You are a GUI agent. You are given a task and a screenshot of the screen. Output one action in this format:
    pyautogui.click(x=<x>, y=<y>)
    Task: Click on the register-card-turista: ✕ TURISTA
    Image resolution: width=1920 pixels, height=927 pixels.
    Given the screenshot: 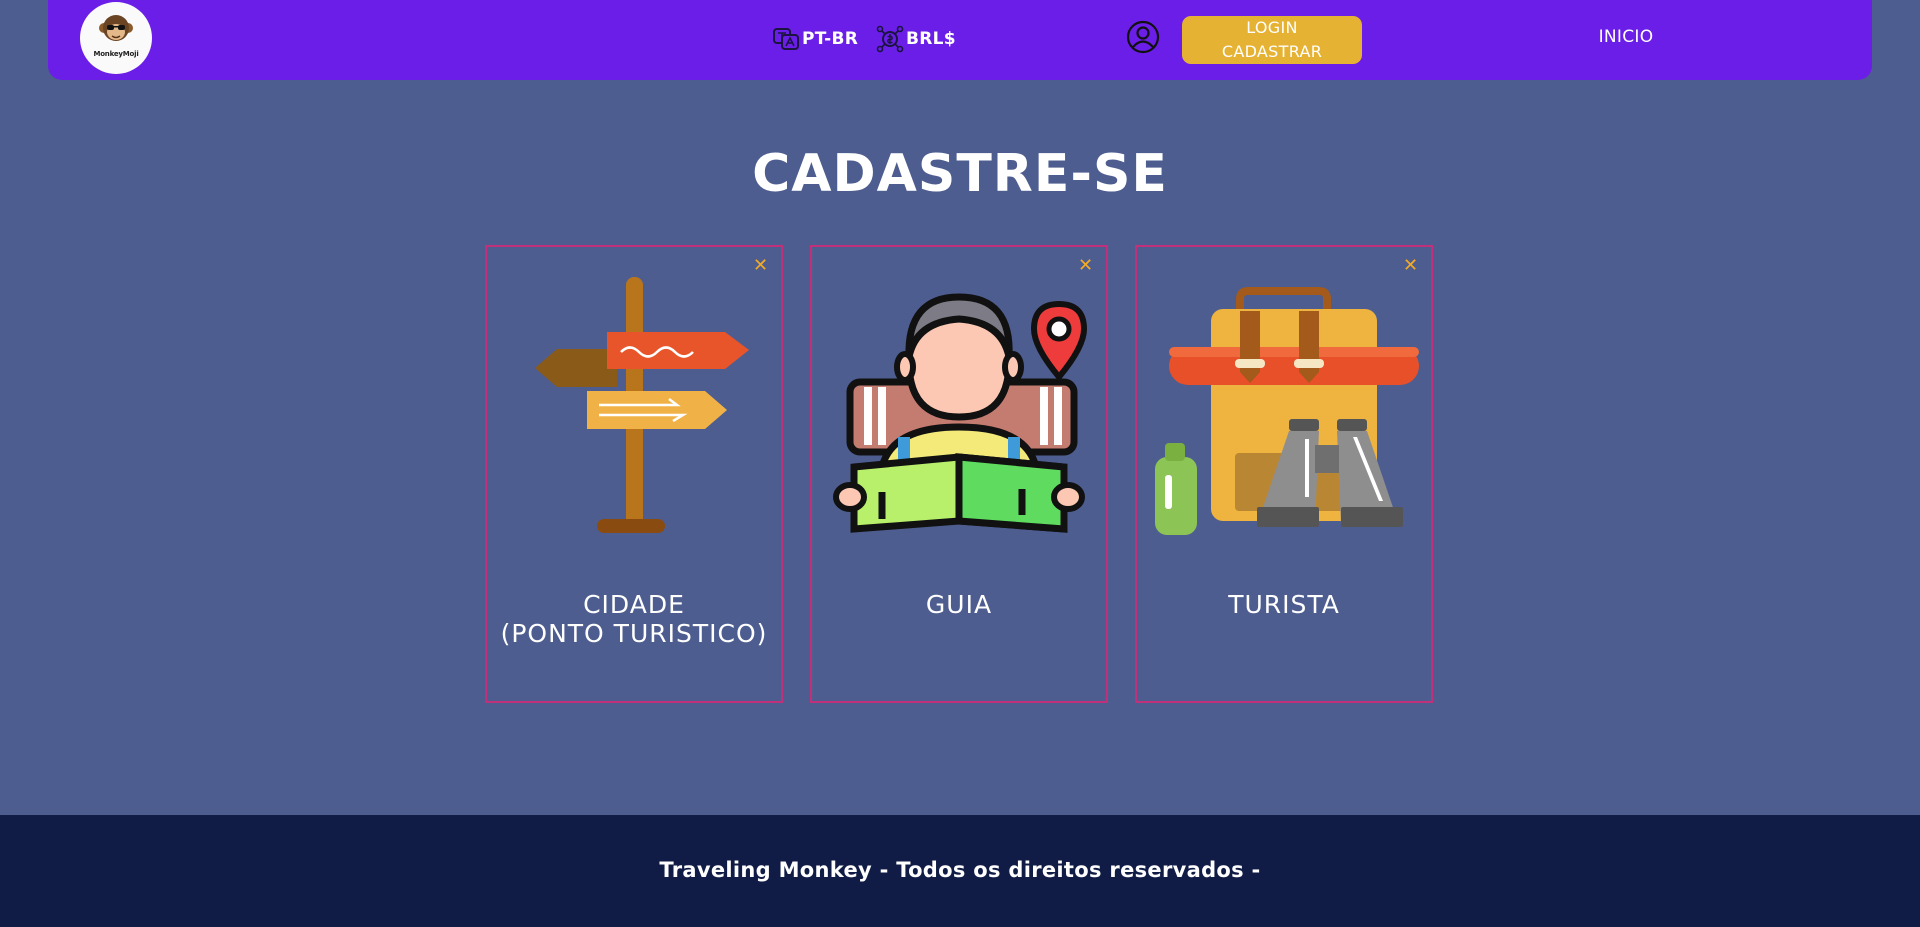 What is the action you would take?
    pyautogui.click(x=1284, y=474)
    